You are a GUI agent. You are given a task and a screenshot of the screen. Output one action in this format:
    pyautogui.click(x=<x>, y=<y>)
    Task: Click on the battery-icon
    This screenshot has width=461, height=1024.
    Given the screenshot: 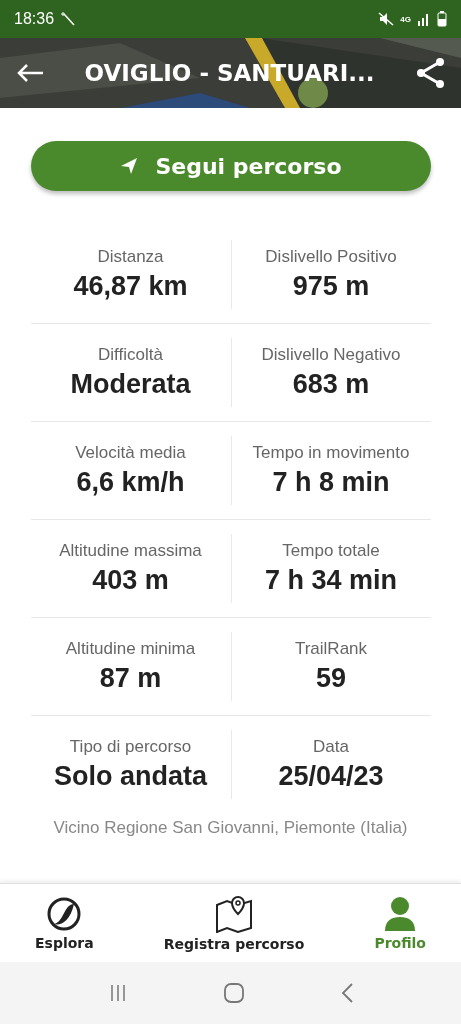 What is the action you would take?
    pyautogui.click(x=442, y=19)
    